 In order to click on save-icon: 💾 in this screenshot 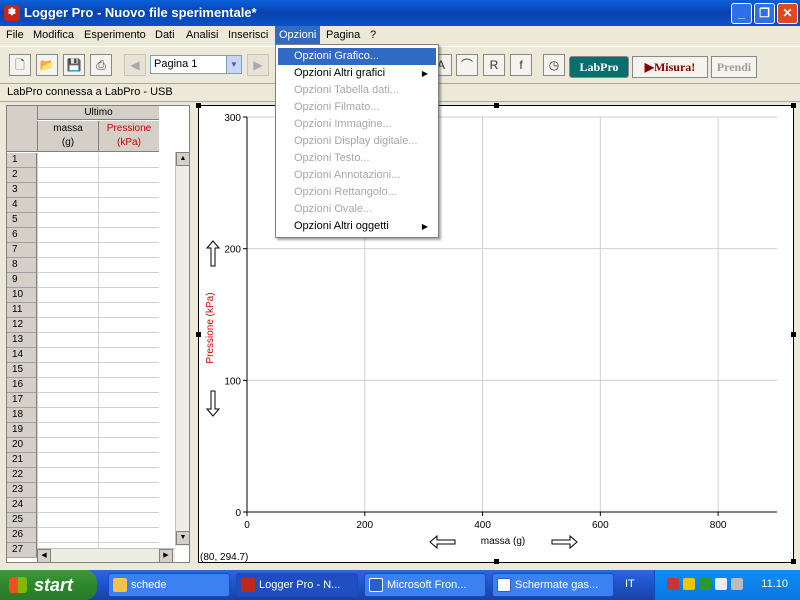, I will do `click(74, 65)`.